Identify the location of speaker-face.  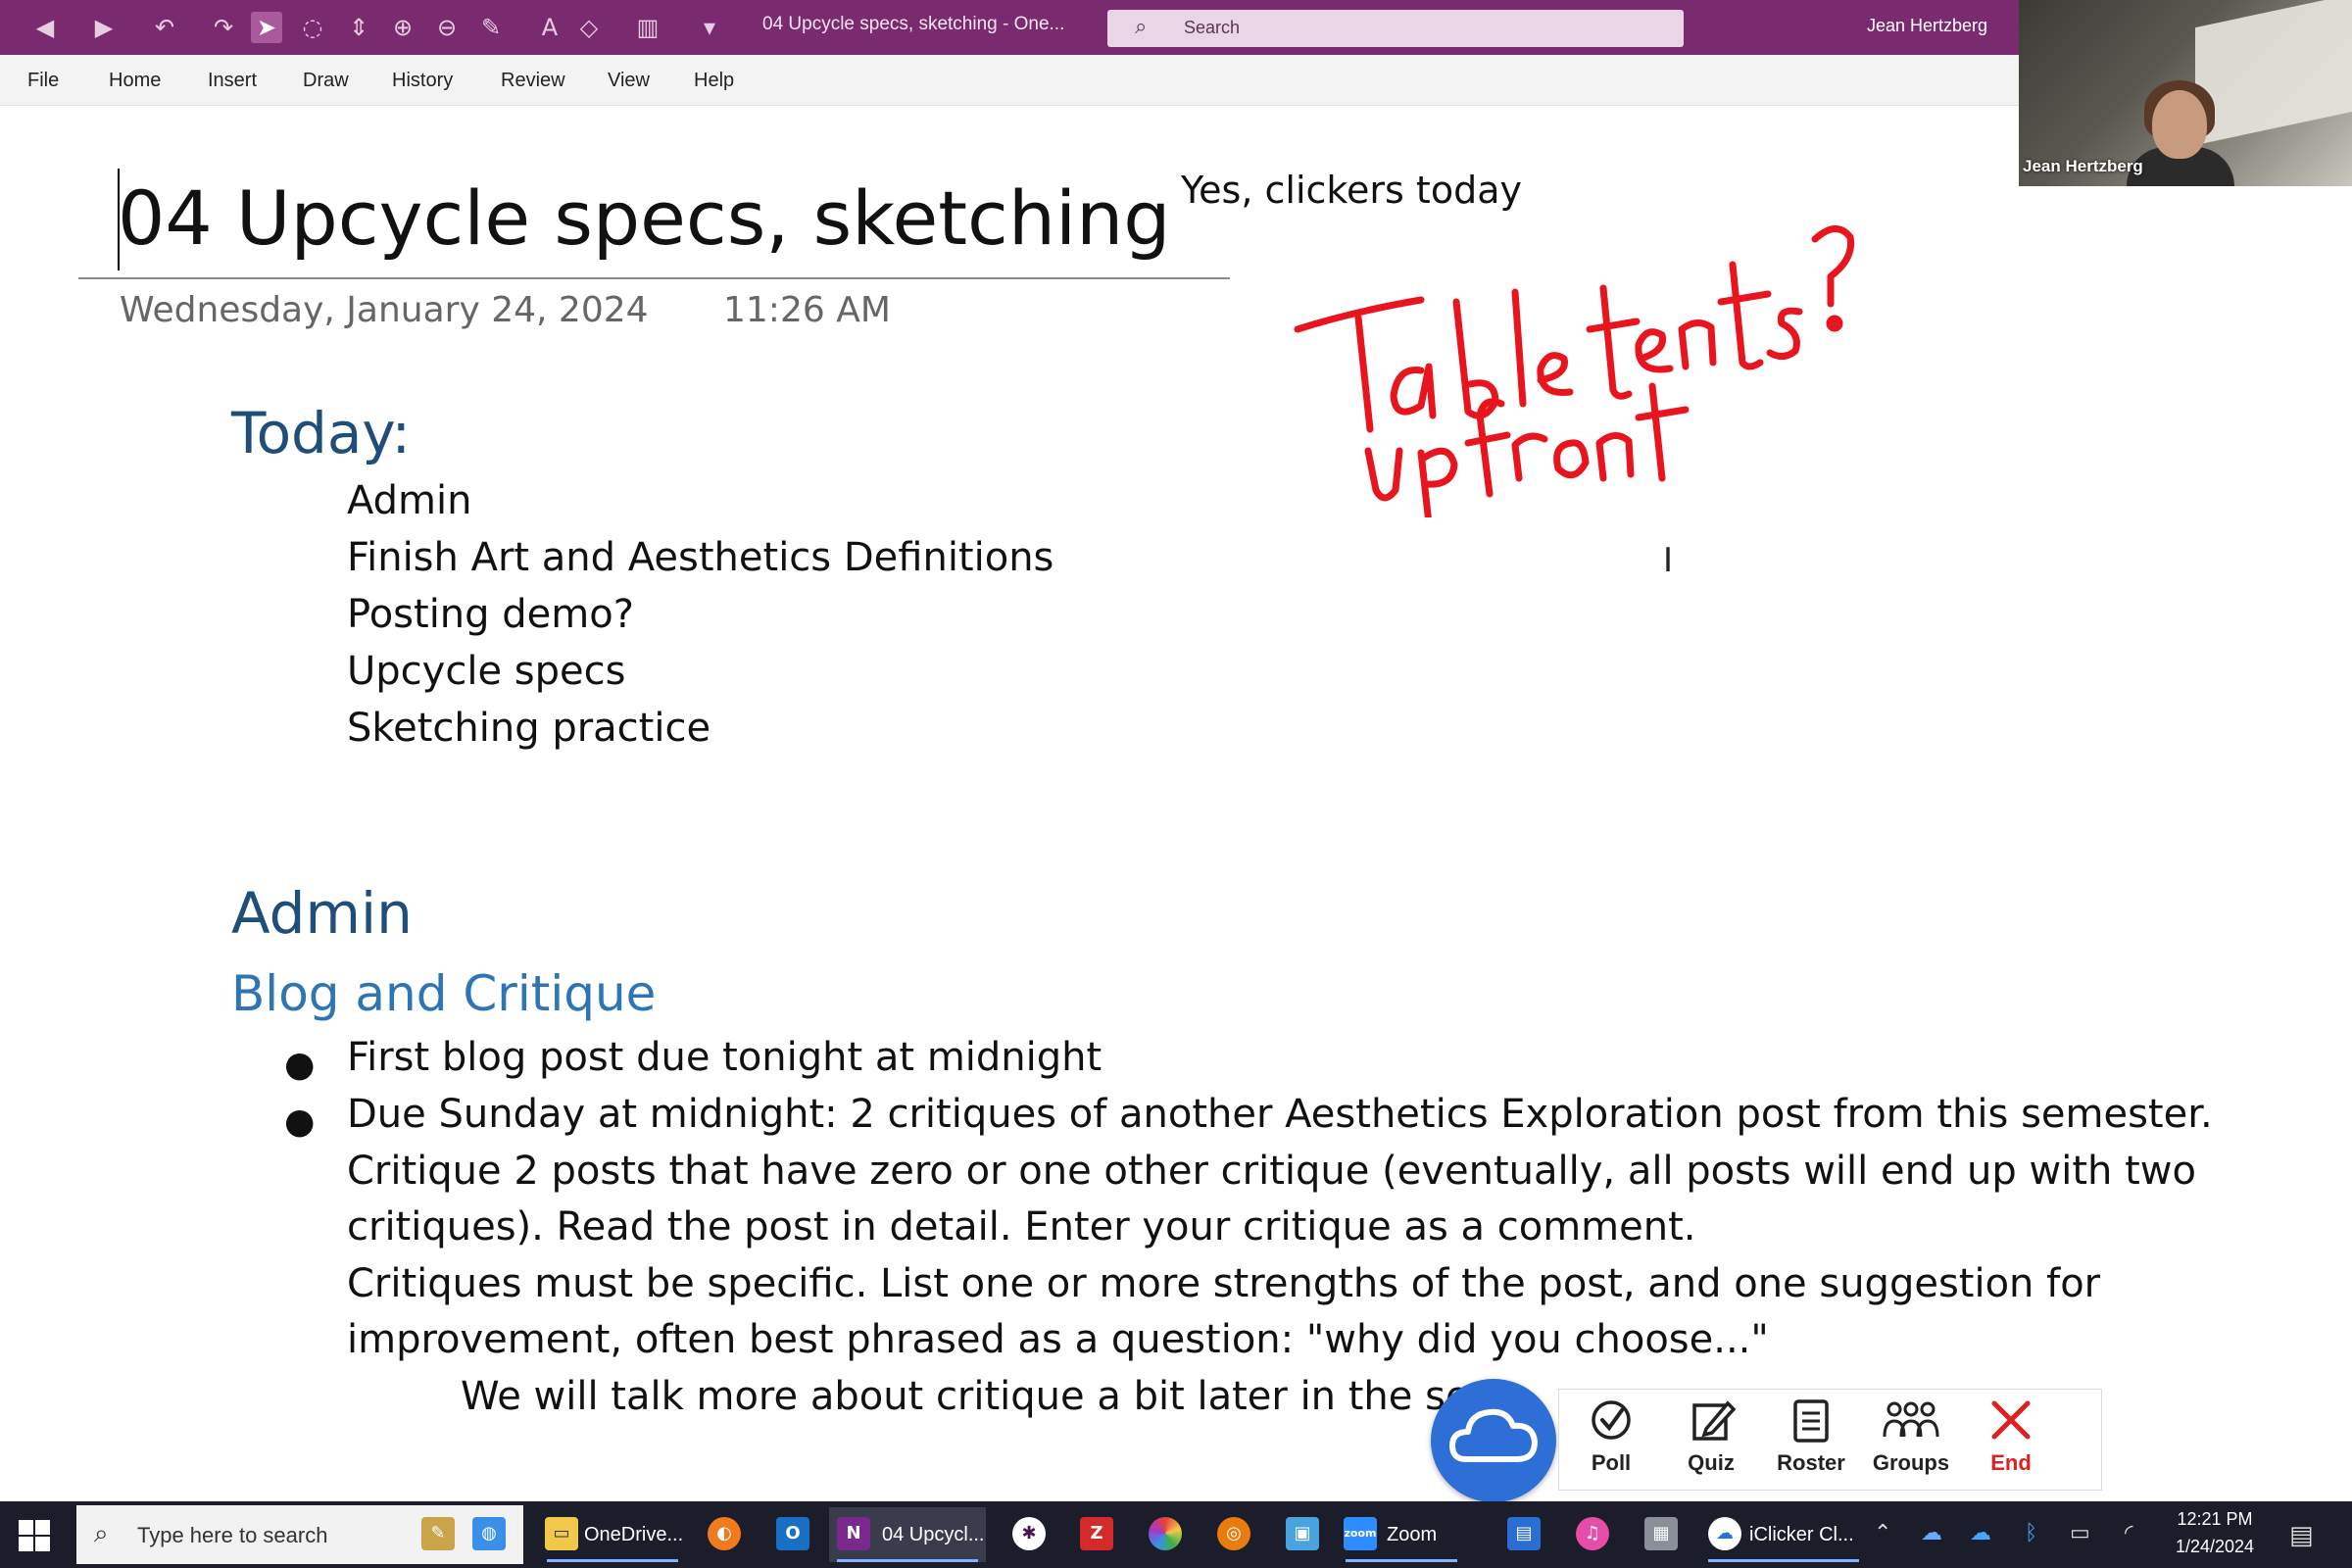
(2179, 124).